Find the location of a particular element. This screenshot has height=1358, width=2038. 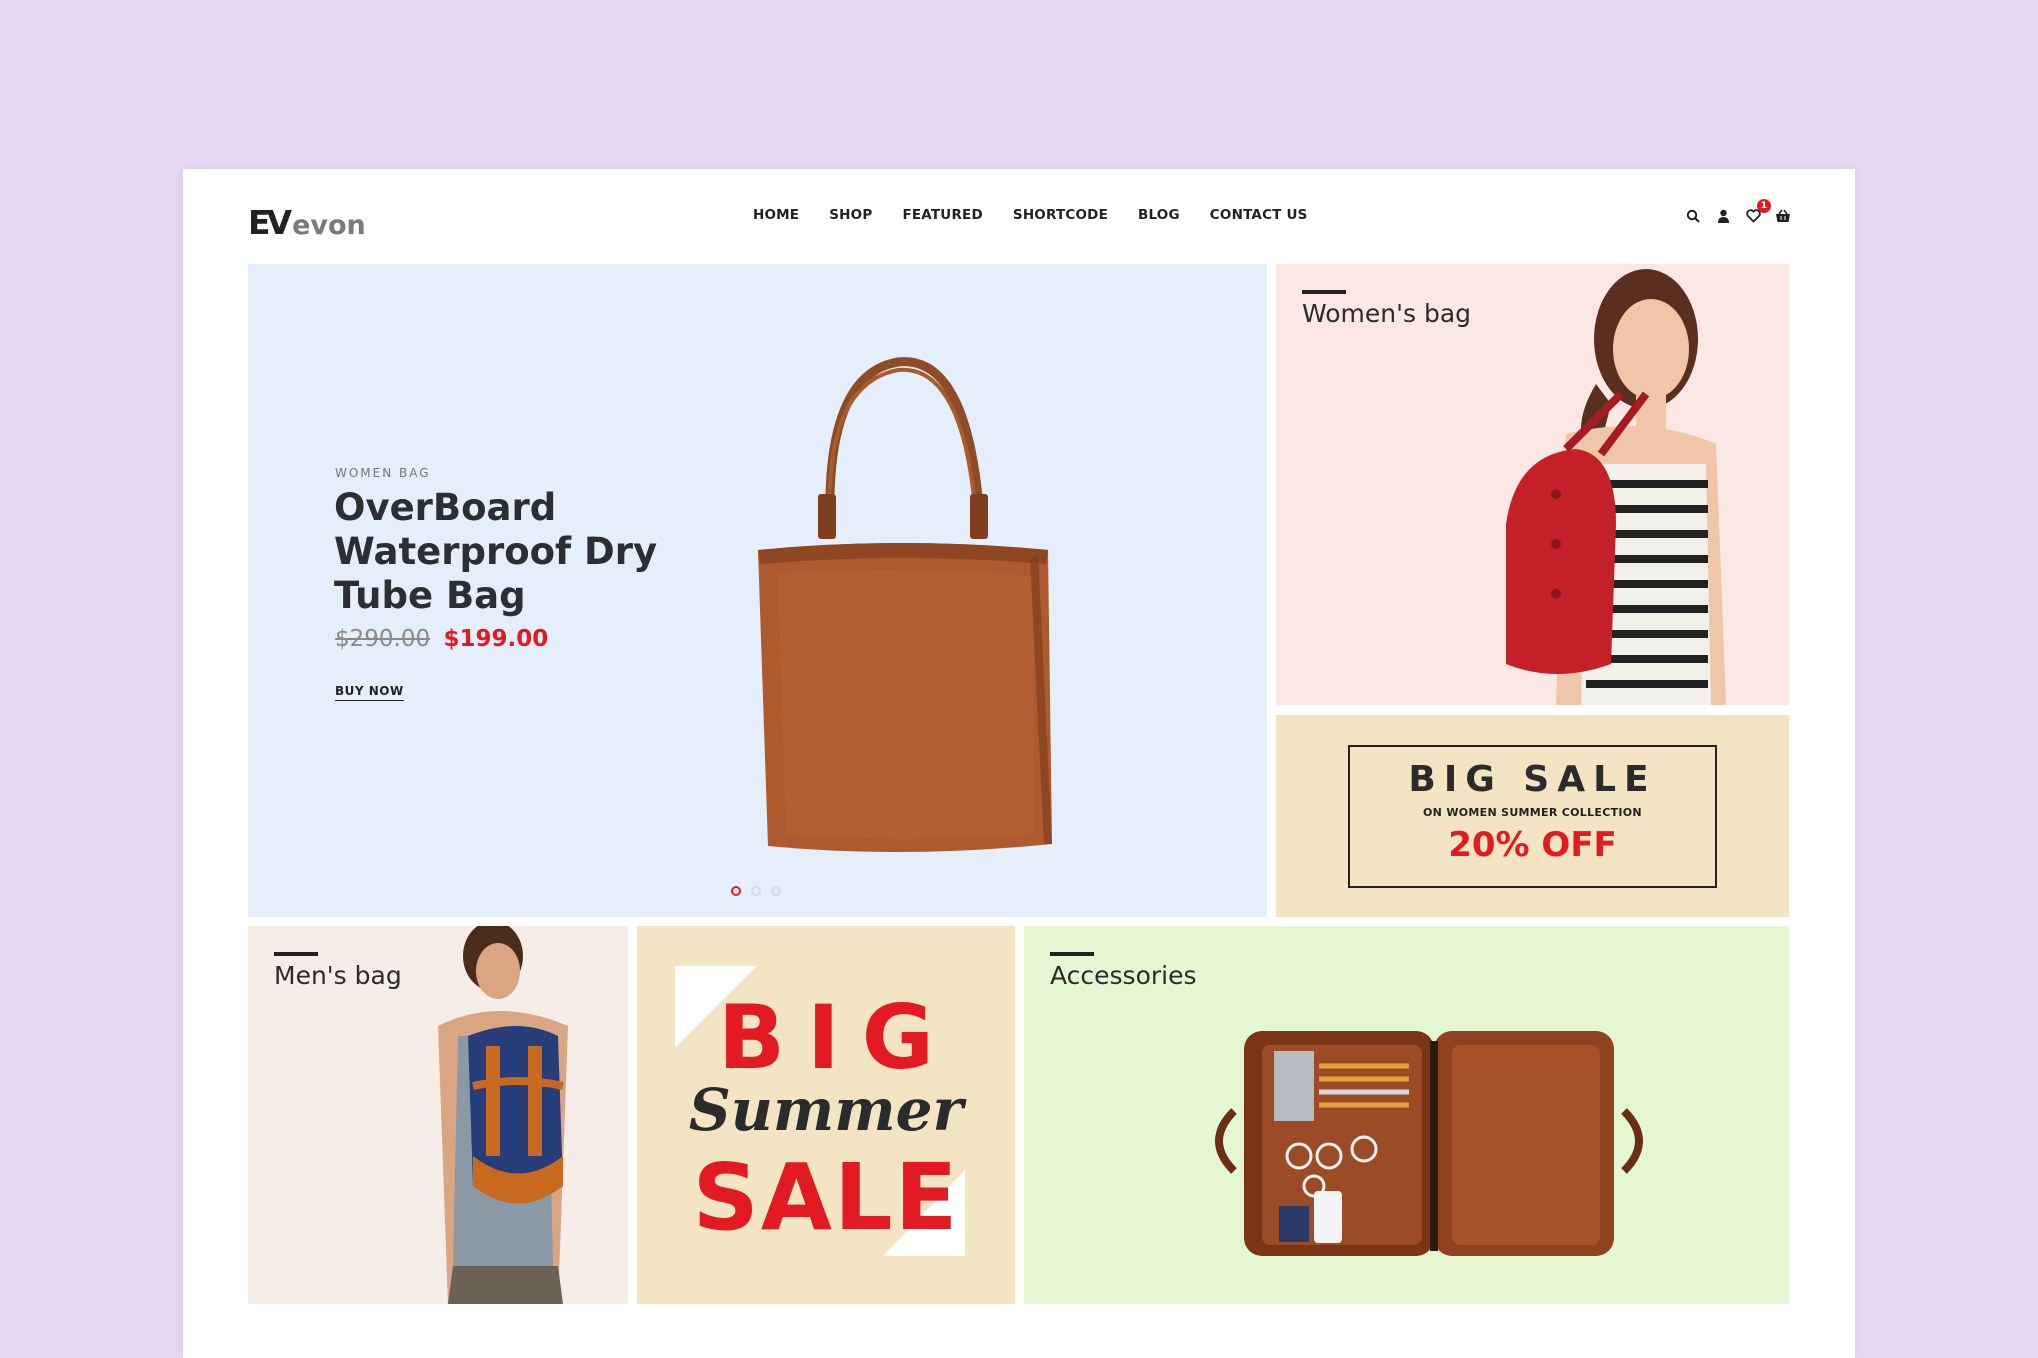

wishlist-heart-icon: 1 is located at coordinates (1757, 212).